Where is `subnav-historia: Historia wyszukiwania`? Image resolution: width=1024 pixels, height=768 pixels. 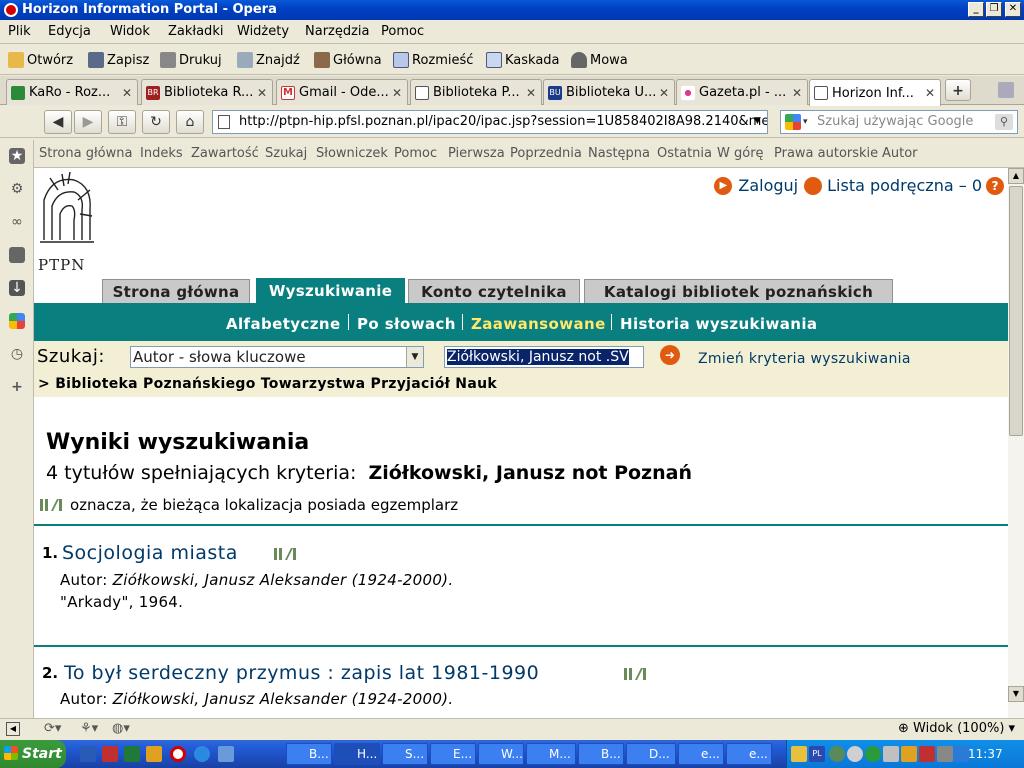
subnav-historia: Historia wyszukiwania is located at coordinates (718, 324).